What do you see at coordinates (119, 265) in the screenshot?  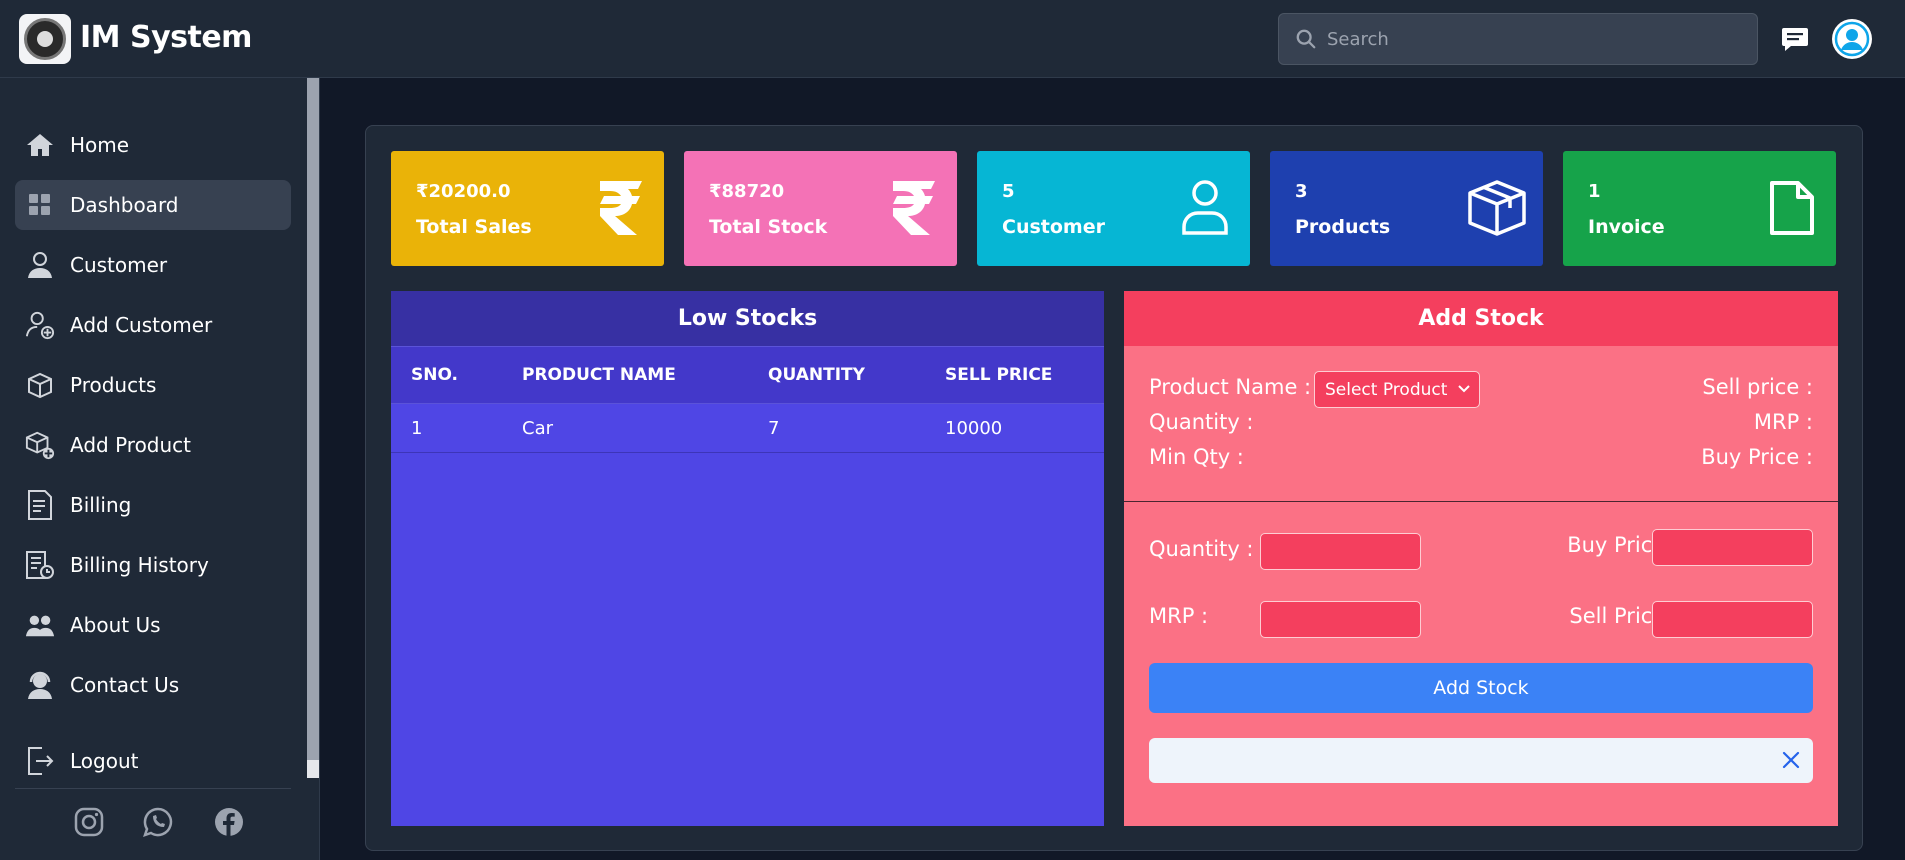 I see `sidebar-item-label: Customer` at bounding box center [119, 265].